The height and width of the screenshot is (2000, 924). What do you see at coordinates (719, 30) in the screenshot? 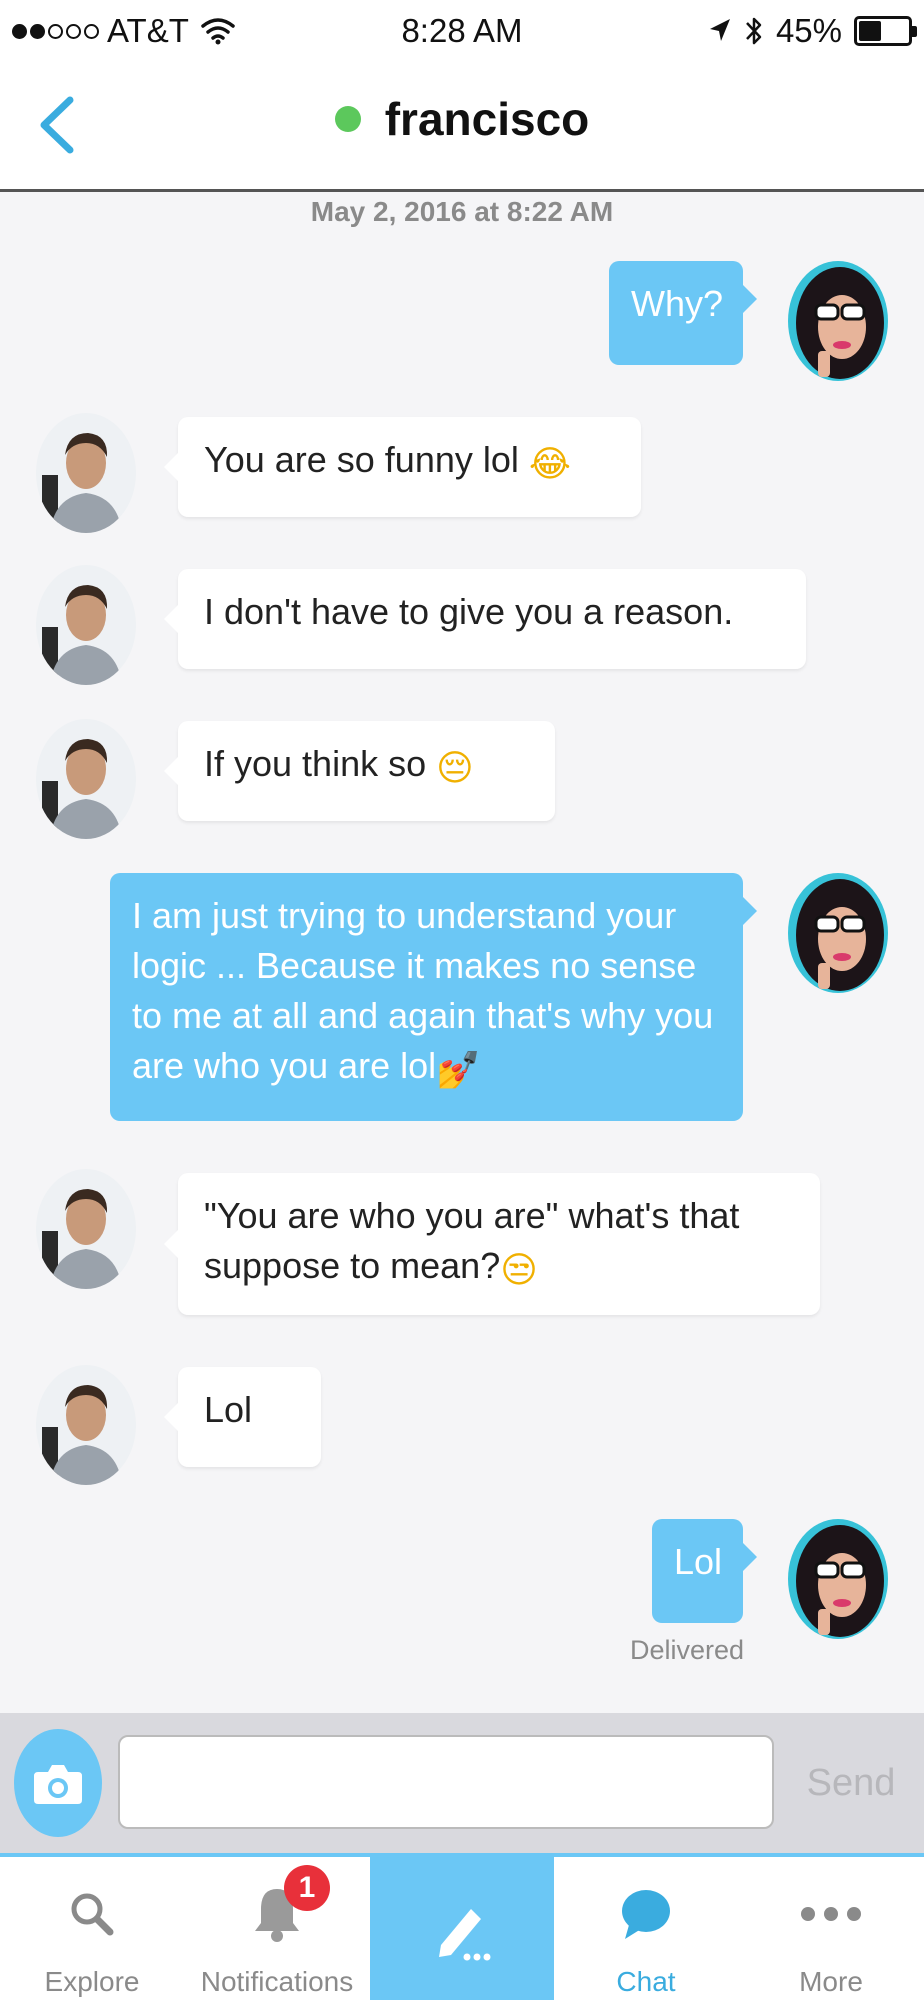
I see `location-arrow-icon` at bounding box center [719, 30].